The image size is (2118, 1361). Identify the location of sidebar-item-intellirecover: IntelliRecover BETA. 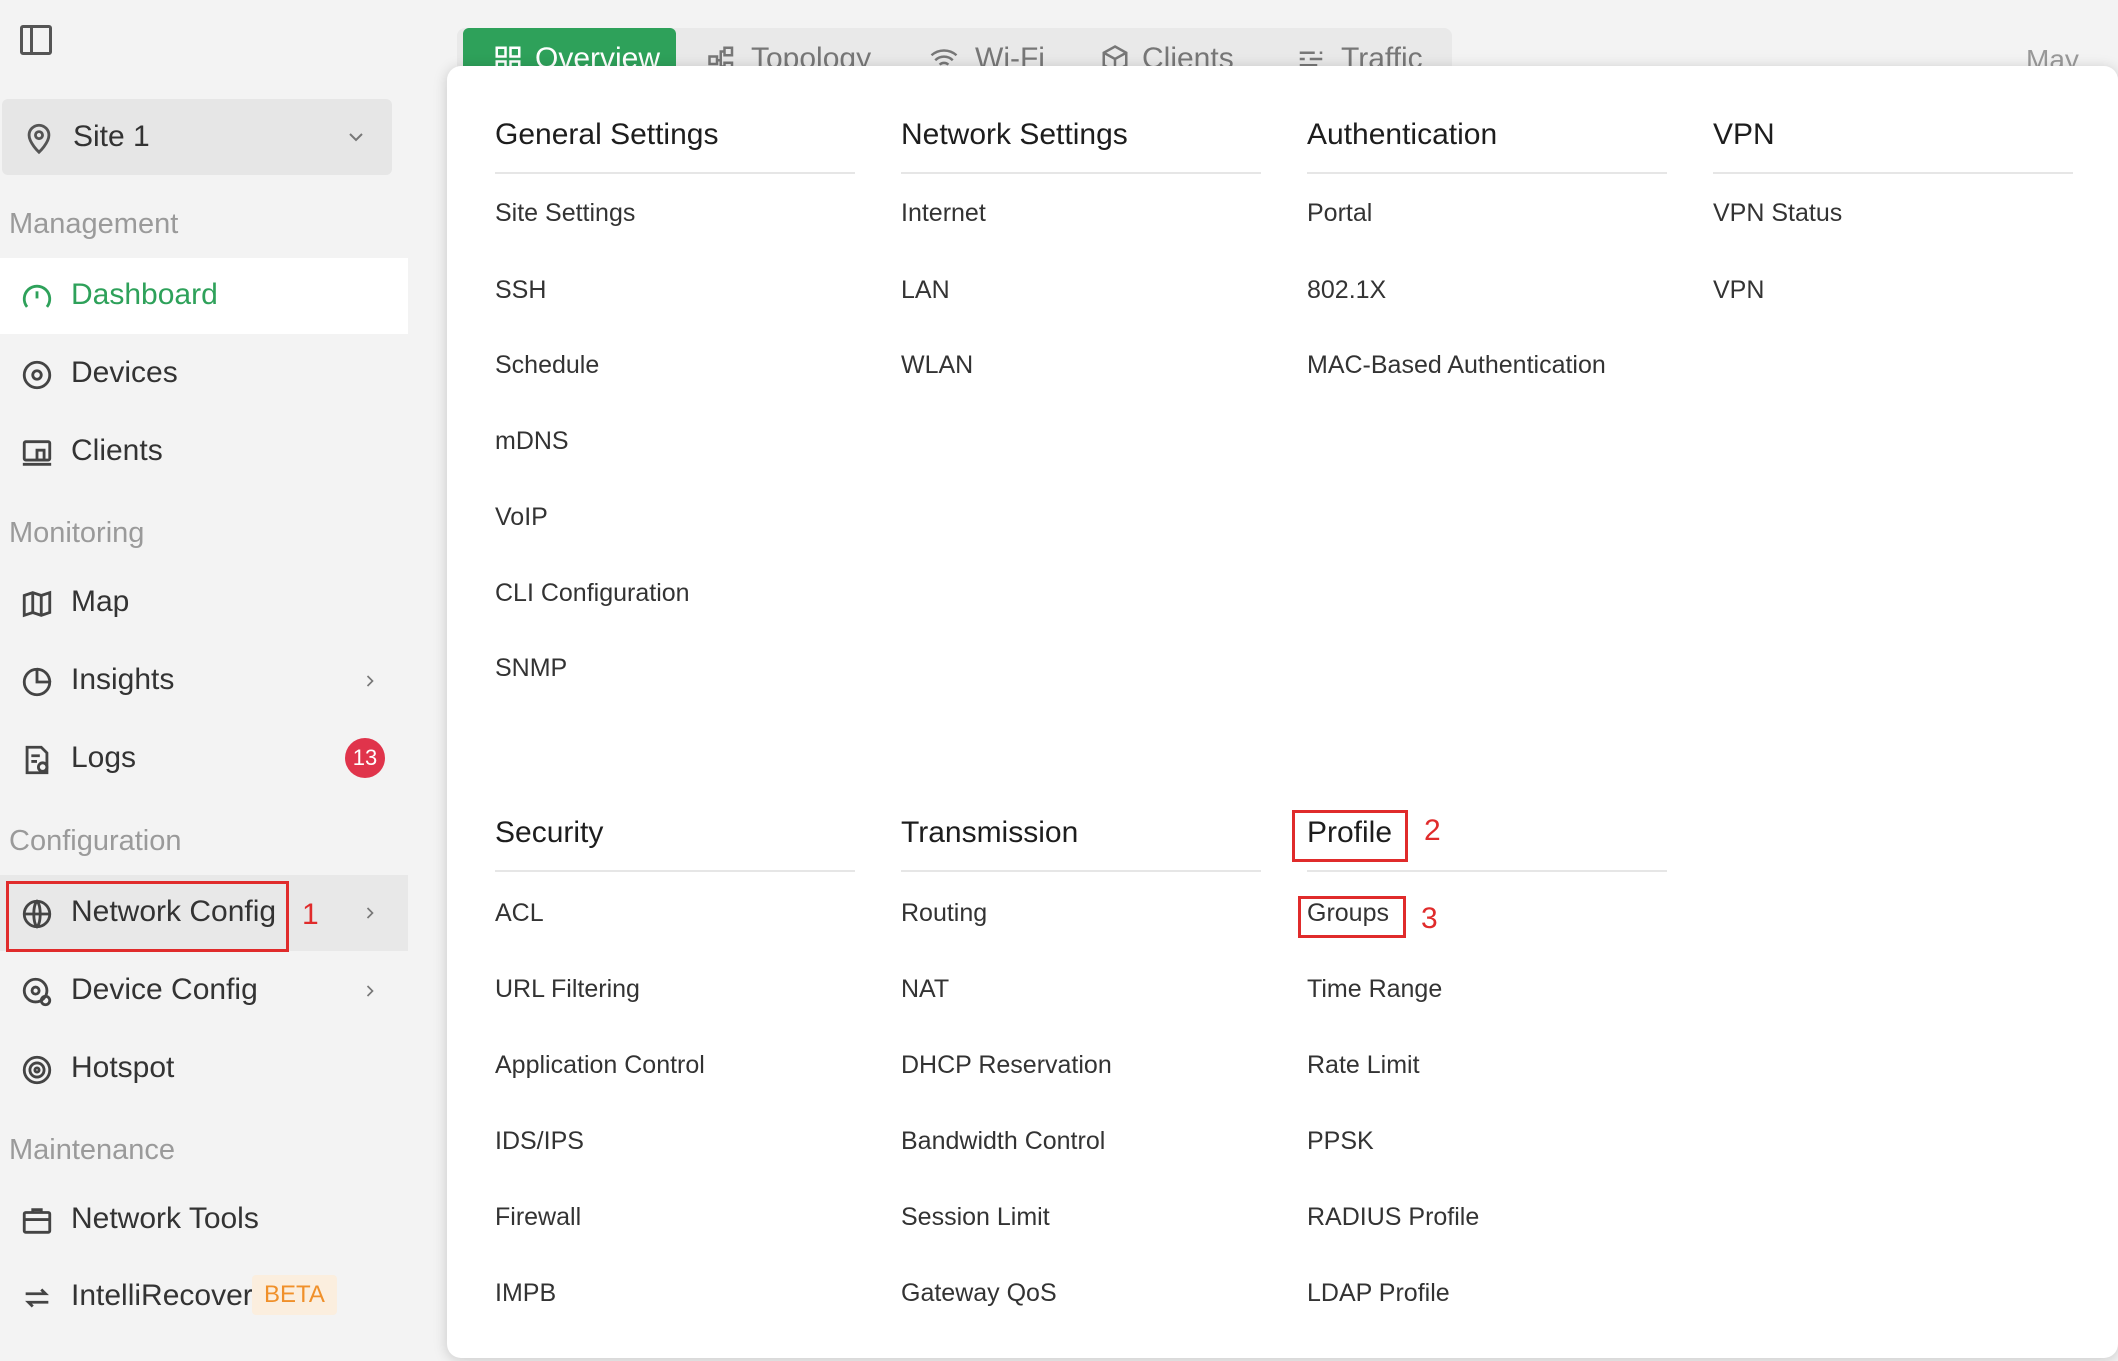
(204, 1297).